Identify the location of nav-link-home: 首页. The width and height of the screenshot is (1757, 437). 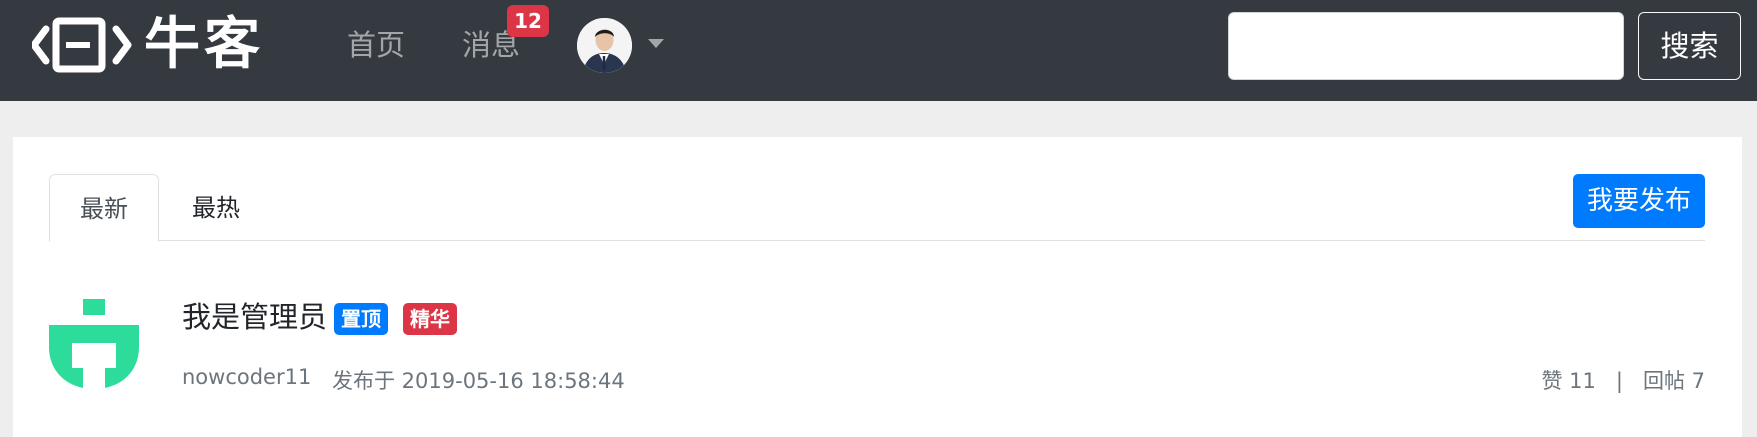
(376, 45).